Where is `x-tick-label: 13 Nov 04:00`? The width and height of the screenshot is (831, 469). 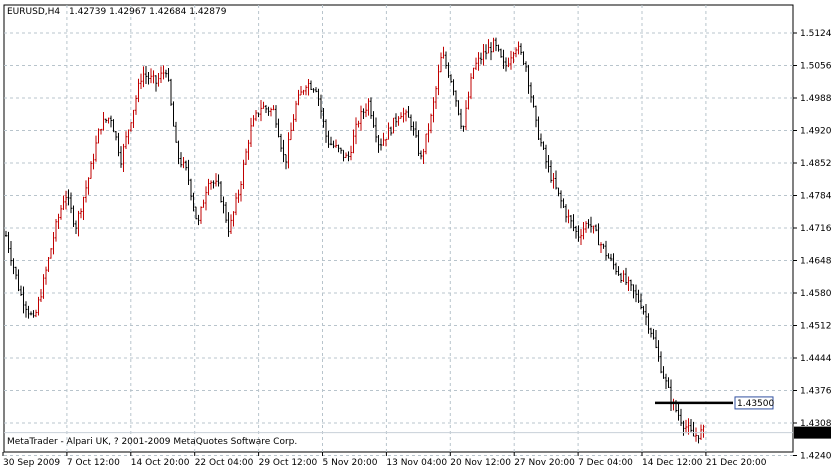 x-tick-label: 13 Nov 04:00 is located at coordinates (416, 463).